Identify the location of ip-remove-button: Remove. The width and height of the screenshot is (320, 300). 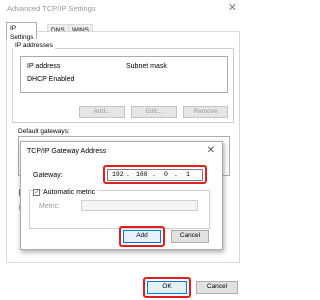
(205, 112).